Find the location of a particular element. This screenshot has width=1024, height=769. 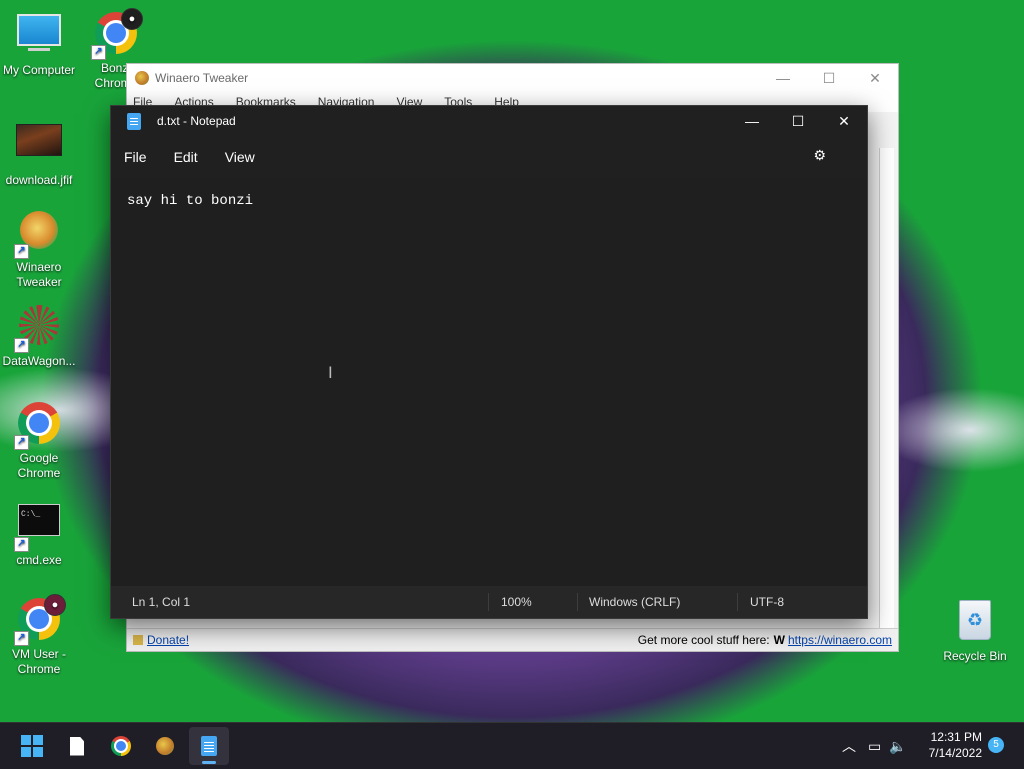

desktop-icon-vm-user-chrome: ● ↗ VM User - Chrome is located at coordinates (40, 635).